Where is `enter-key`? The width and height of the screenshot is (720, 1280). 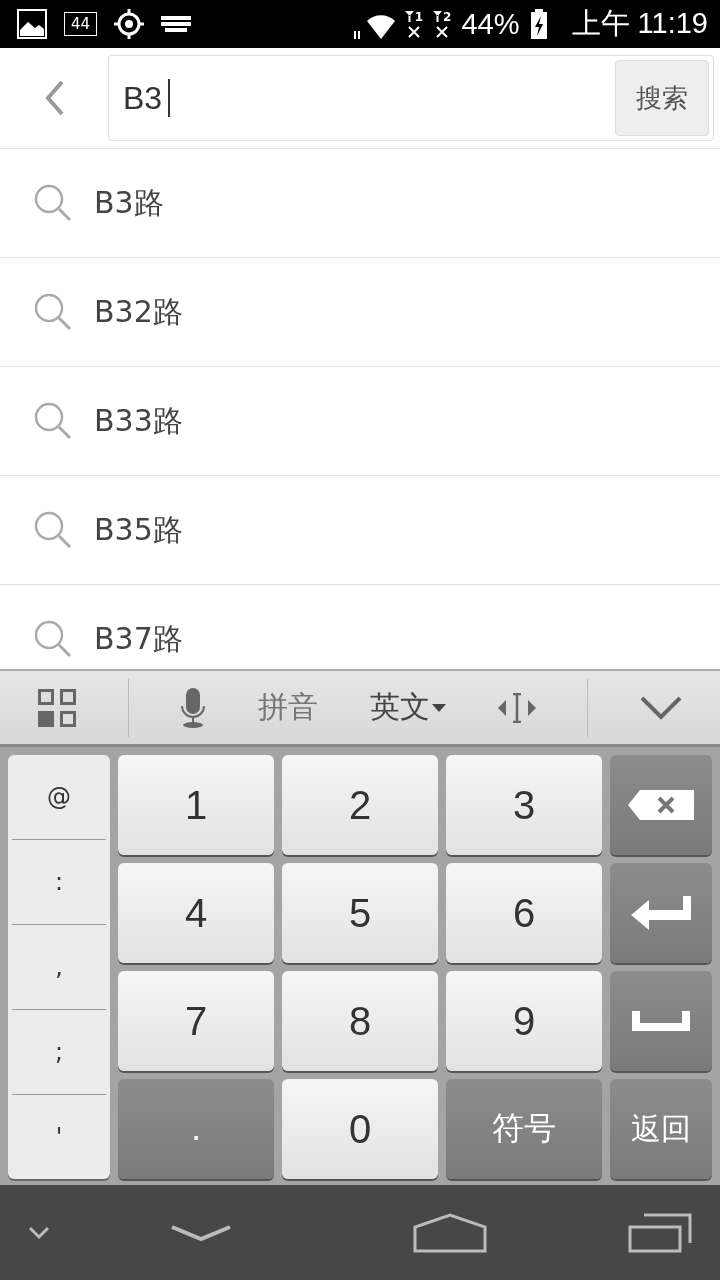 enter-key is located at coordinates (661, 913).